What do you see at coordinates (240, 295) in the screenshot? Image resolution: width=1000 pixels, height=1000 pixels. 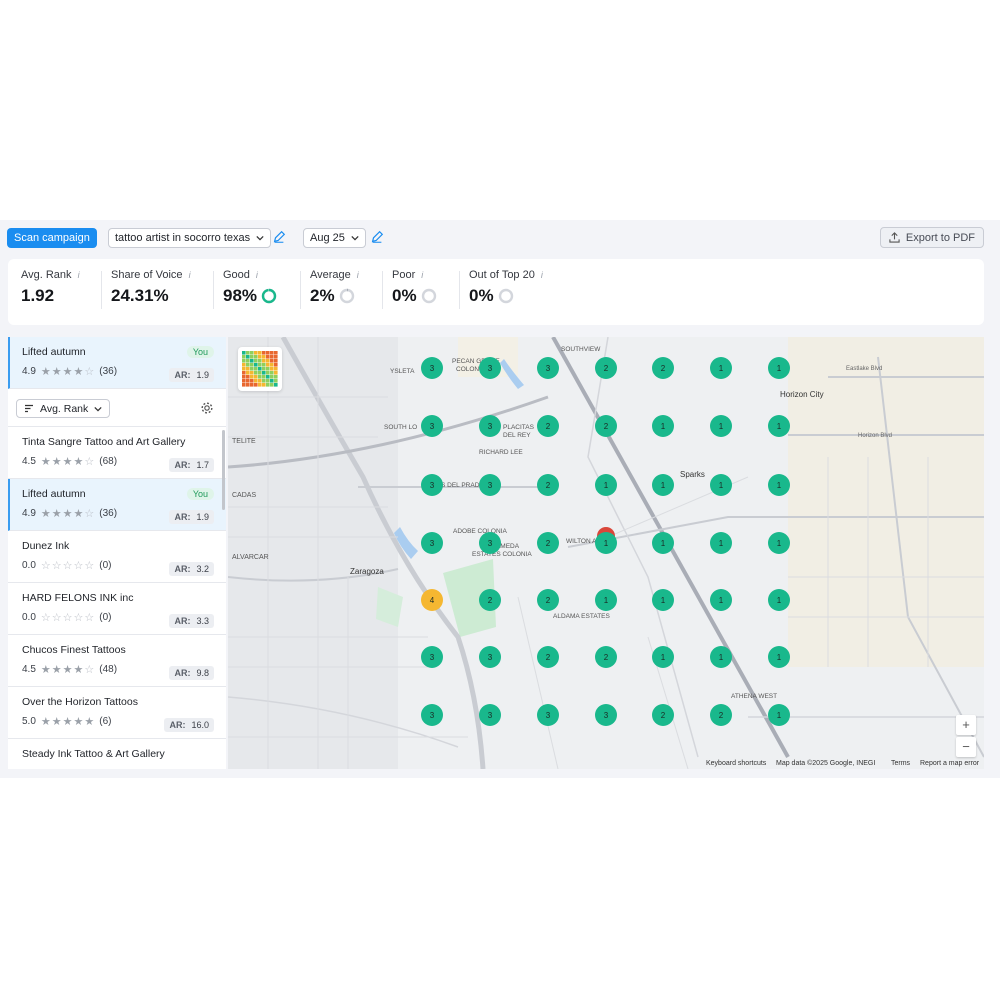 I see `metric-value: 98%` at bounding box center [240, 295].